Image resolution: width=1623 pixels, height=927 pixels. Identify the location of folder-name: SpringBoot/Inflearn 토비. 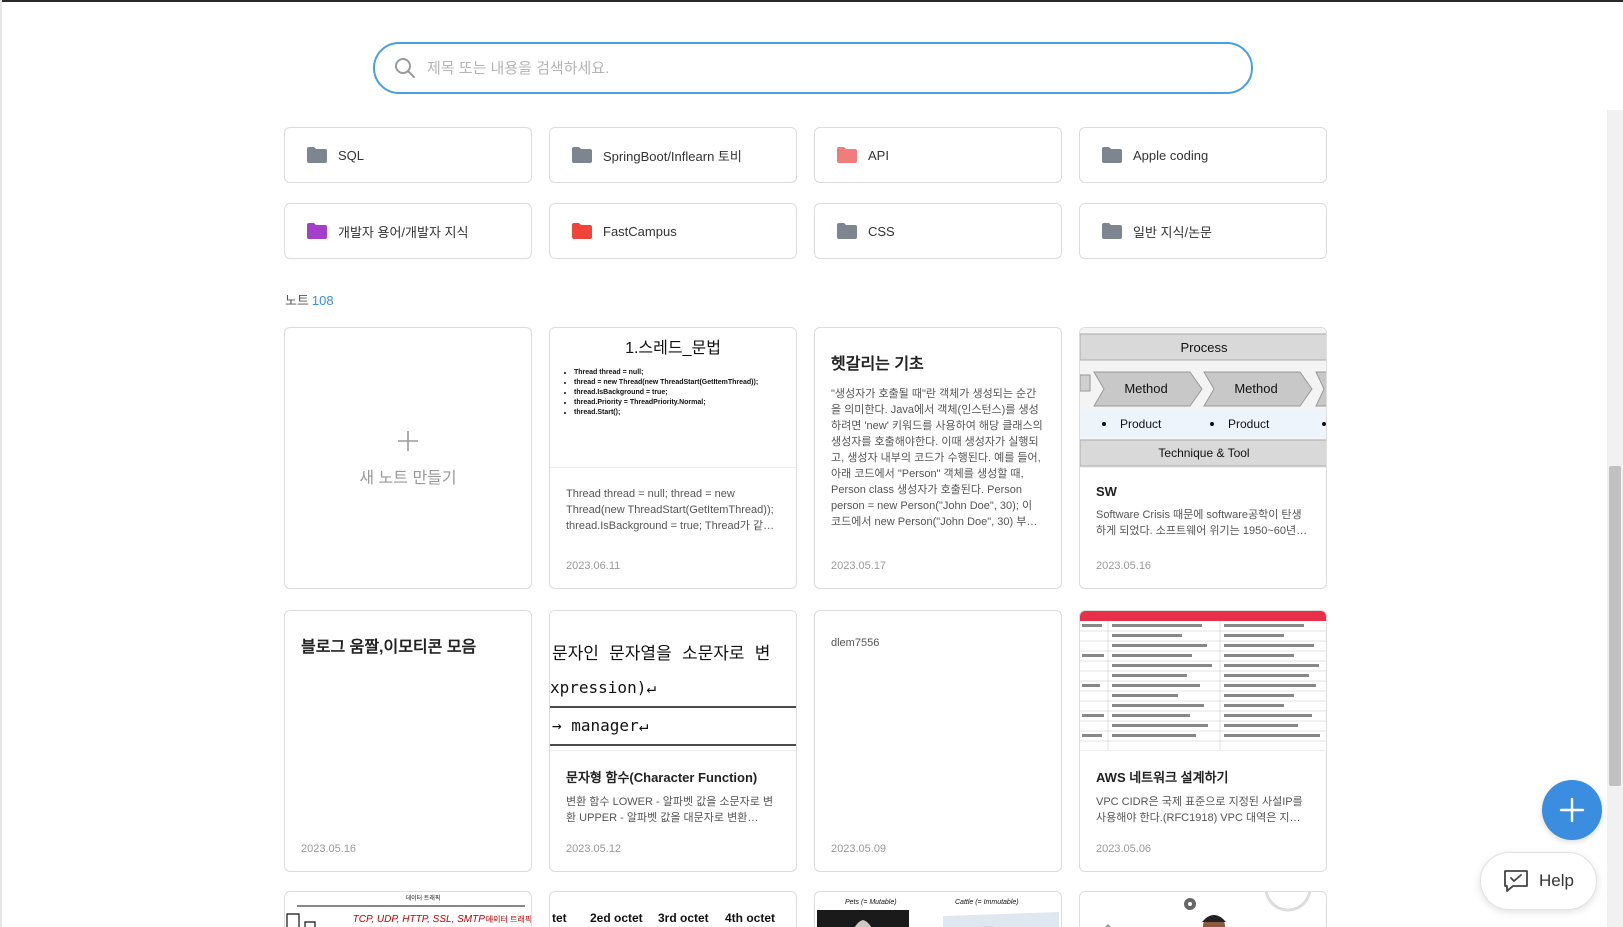
(672, 156).